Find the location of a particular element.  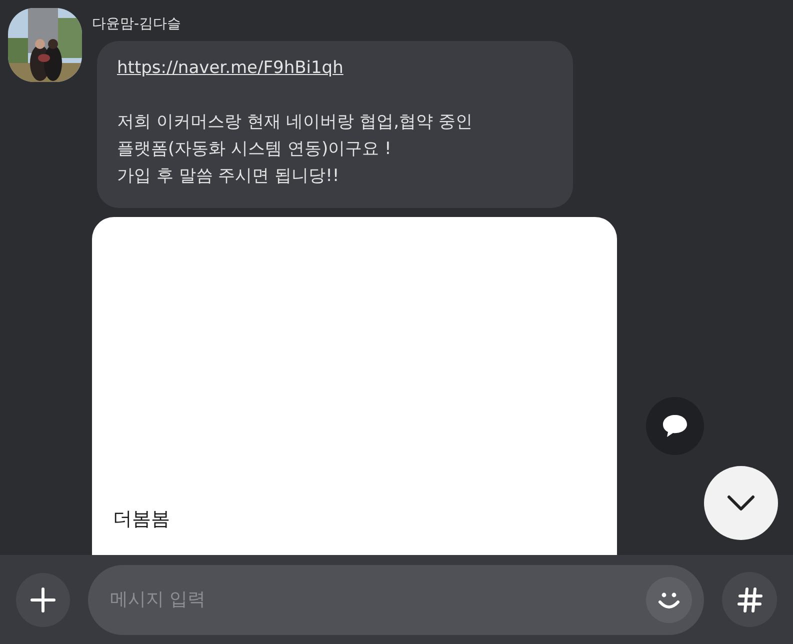

message-text: 저희 이커머스랑 현재 네이버랑 협업,협약 중인 플랫폼(자동화 시스템 연동)이구요 ! 가입 후 말씀 주시면 됩니당!! is located at coordinates (295, 149).